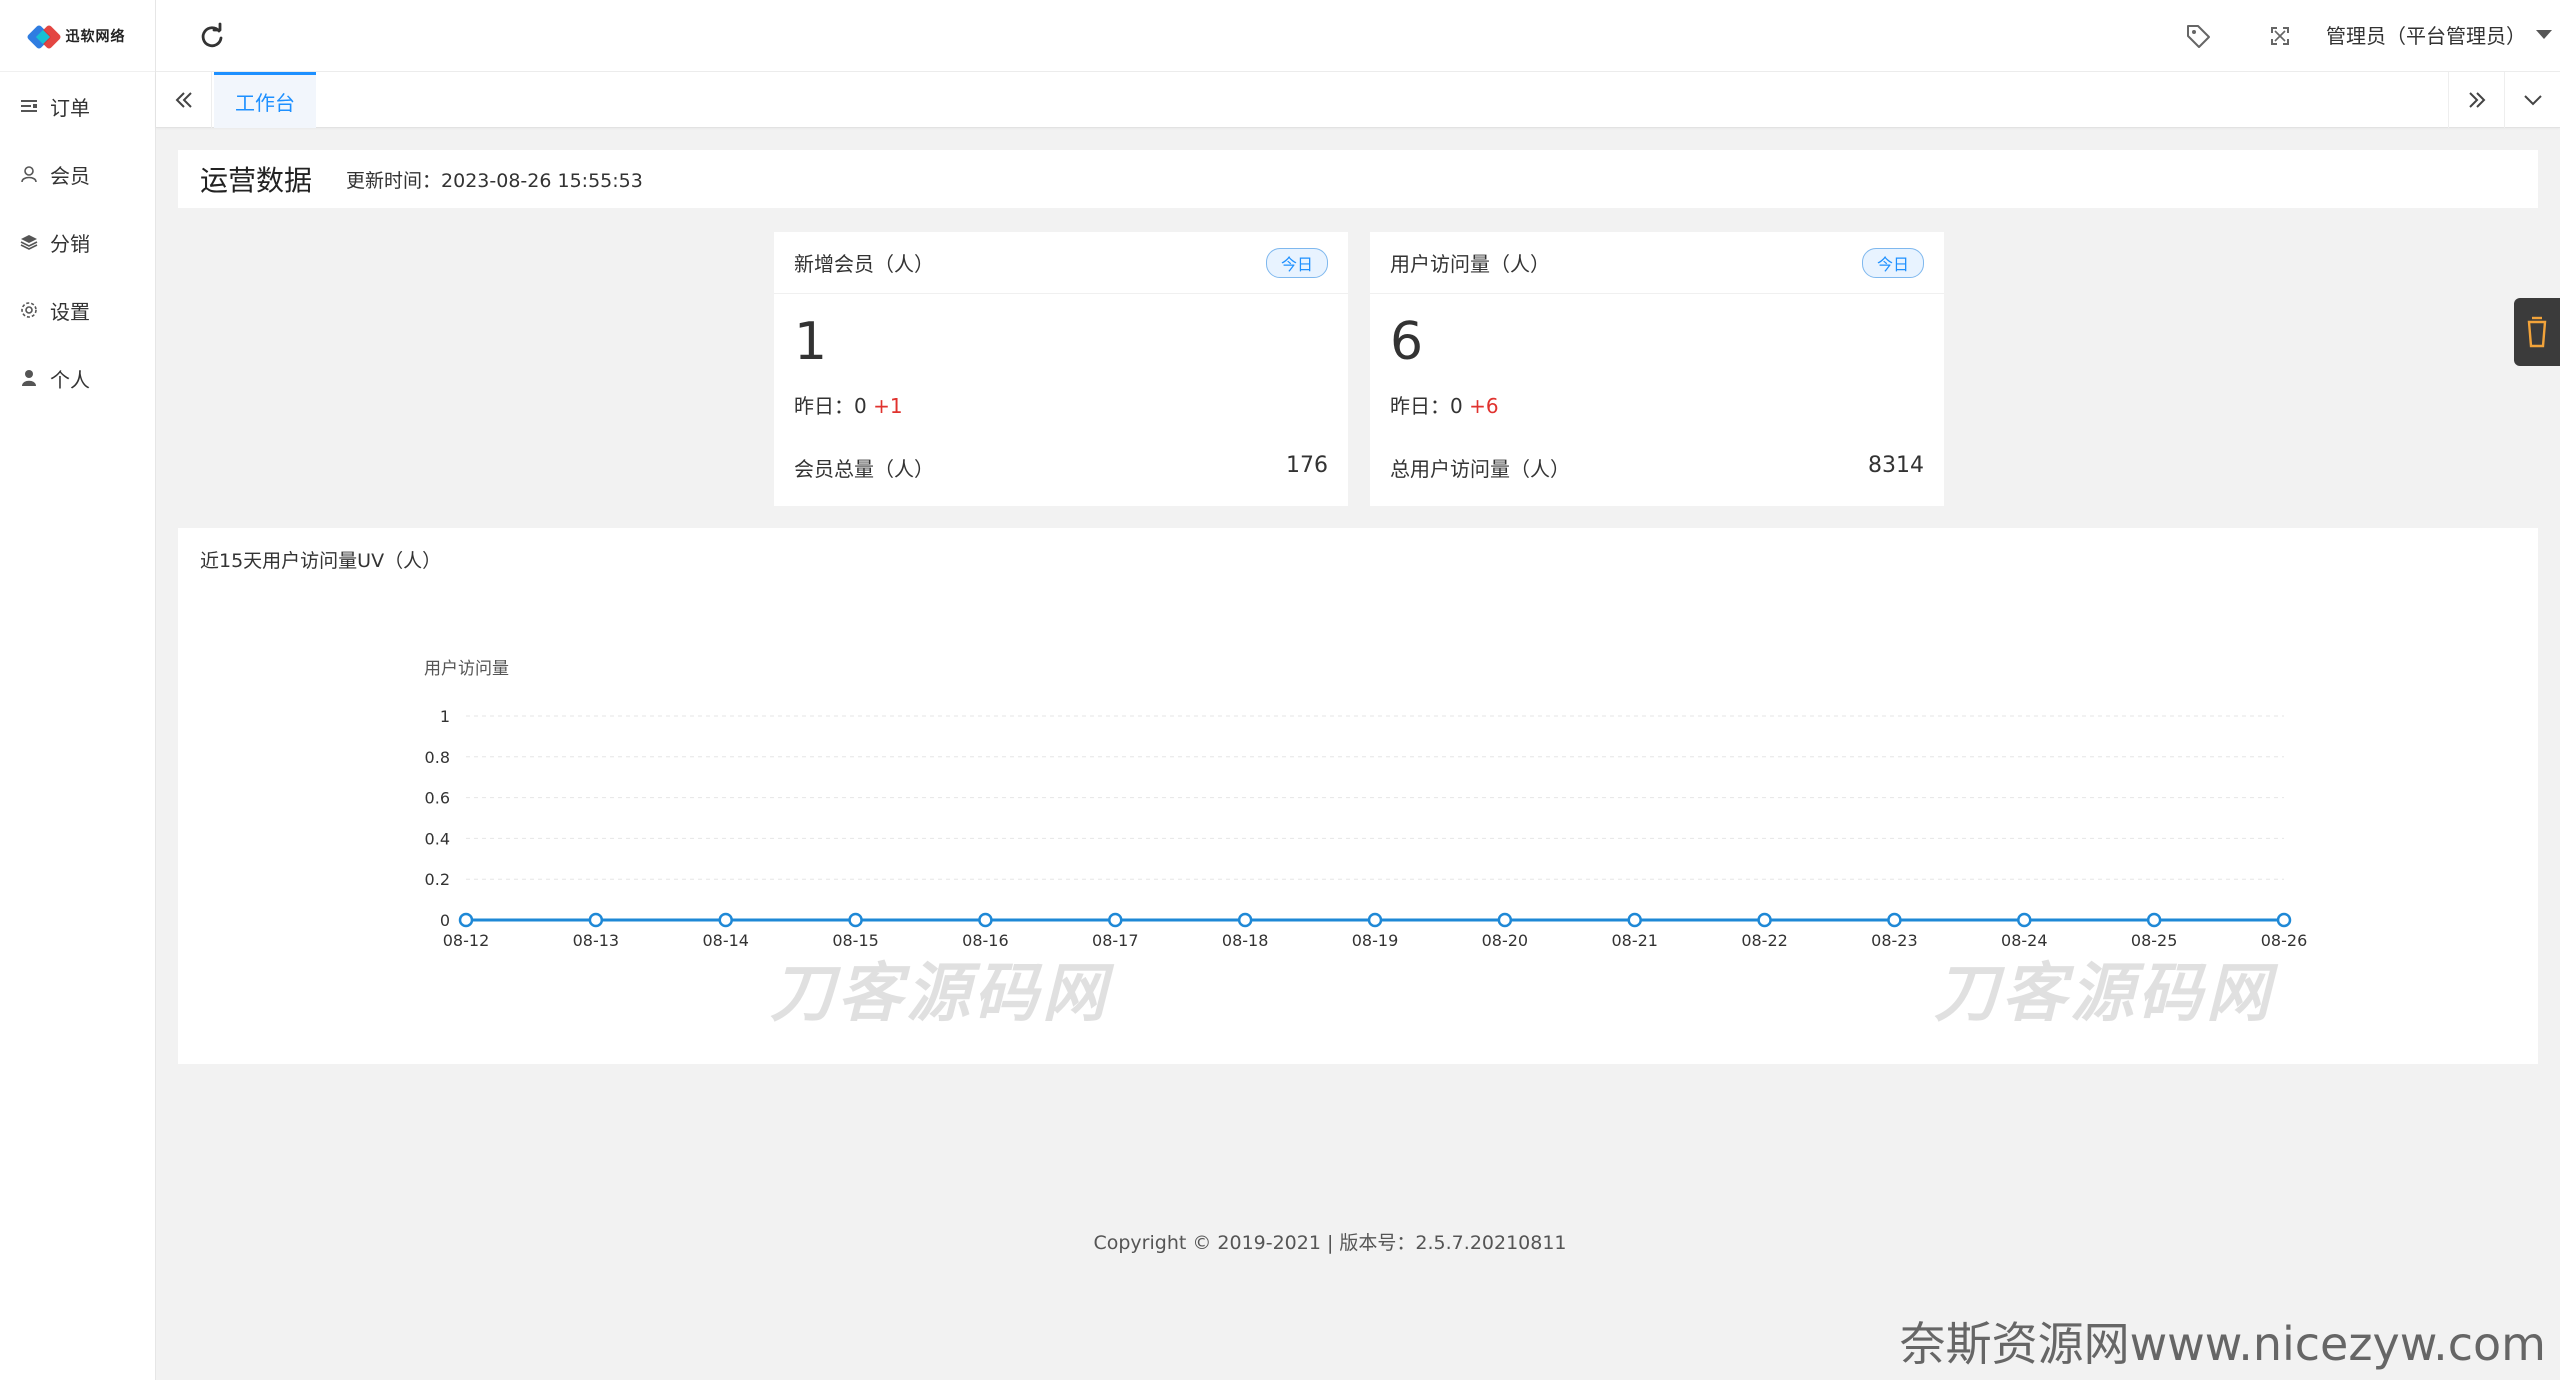 The width and height of the screenshot is (2560, 1380). Describe the element at coordinates (29, 378) in the screenshot. I see `person-icon` at that location.